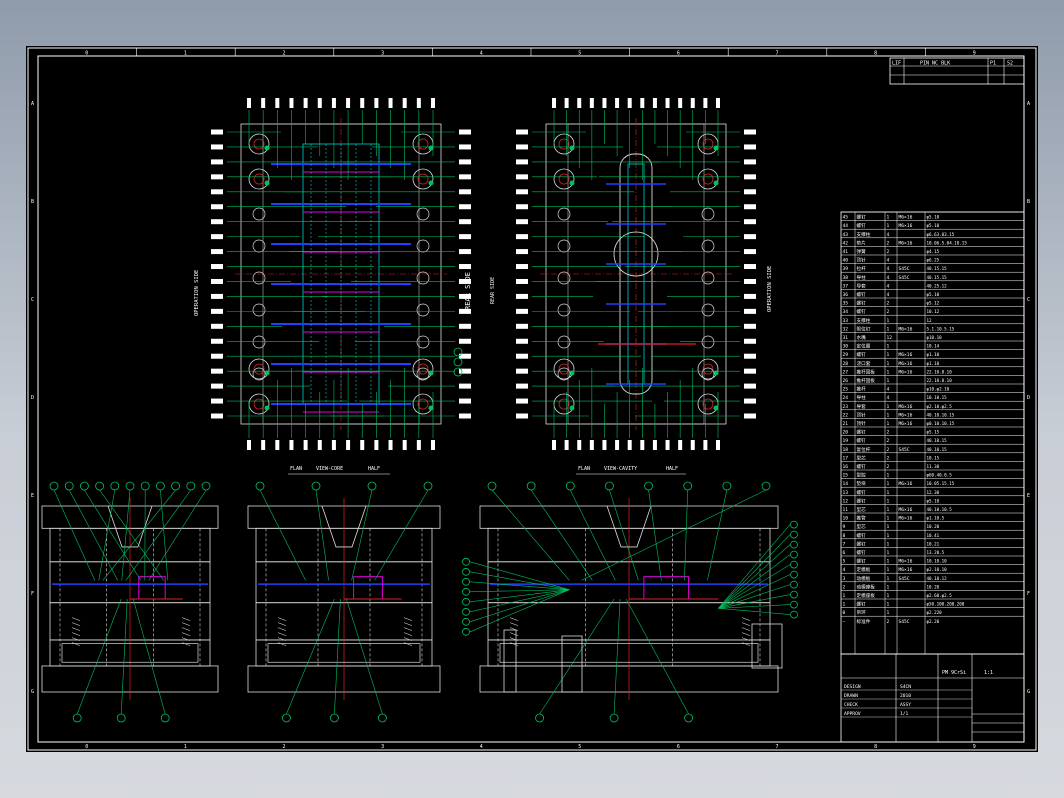 This screenshot has height=798, width=1064. Describe the element at coordinates (846, 424) in the screenshot. I see `bom-cell: 21` at that location.